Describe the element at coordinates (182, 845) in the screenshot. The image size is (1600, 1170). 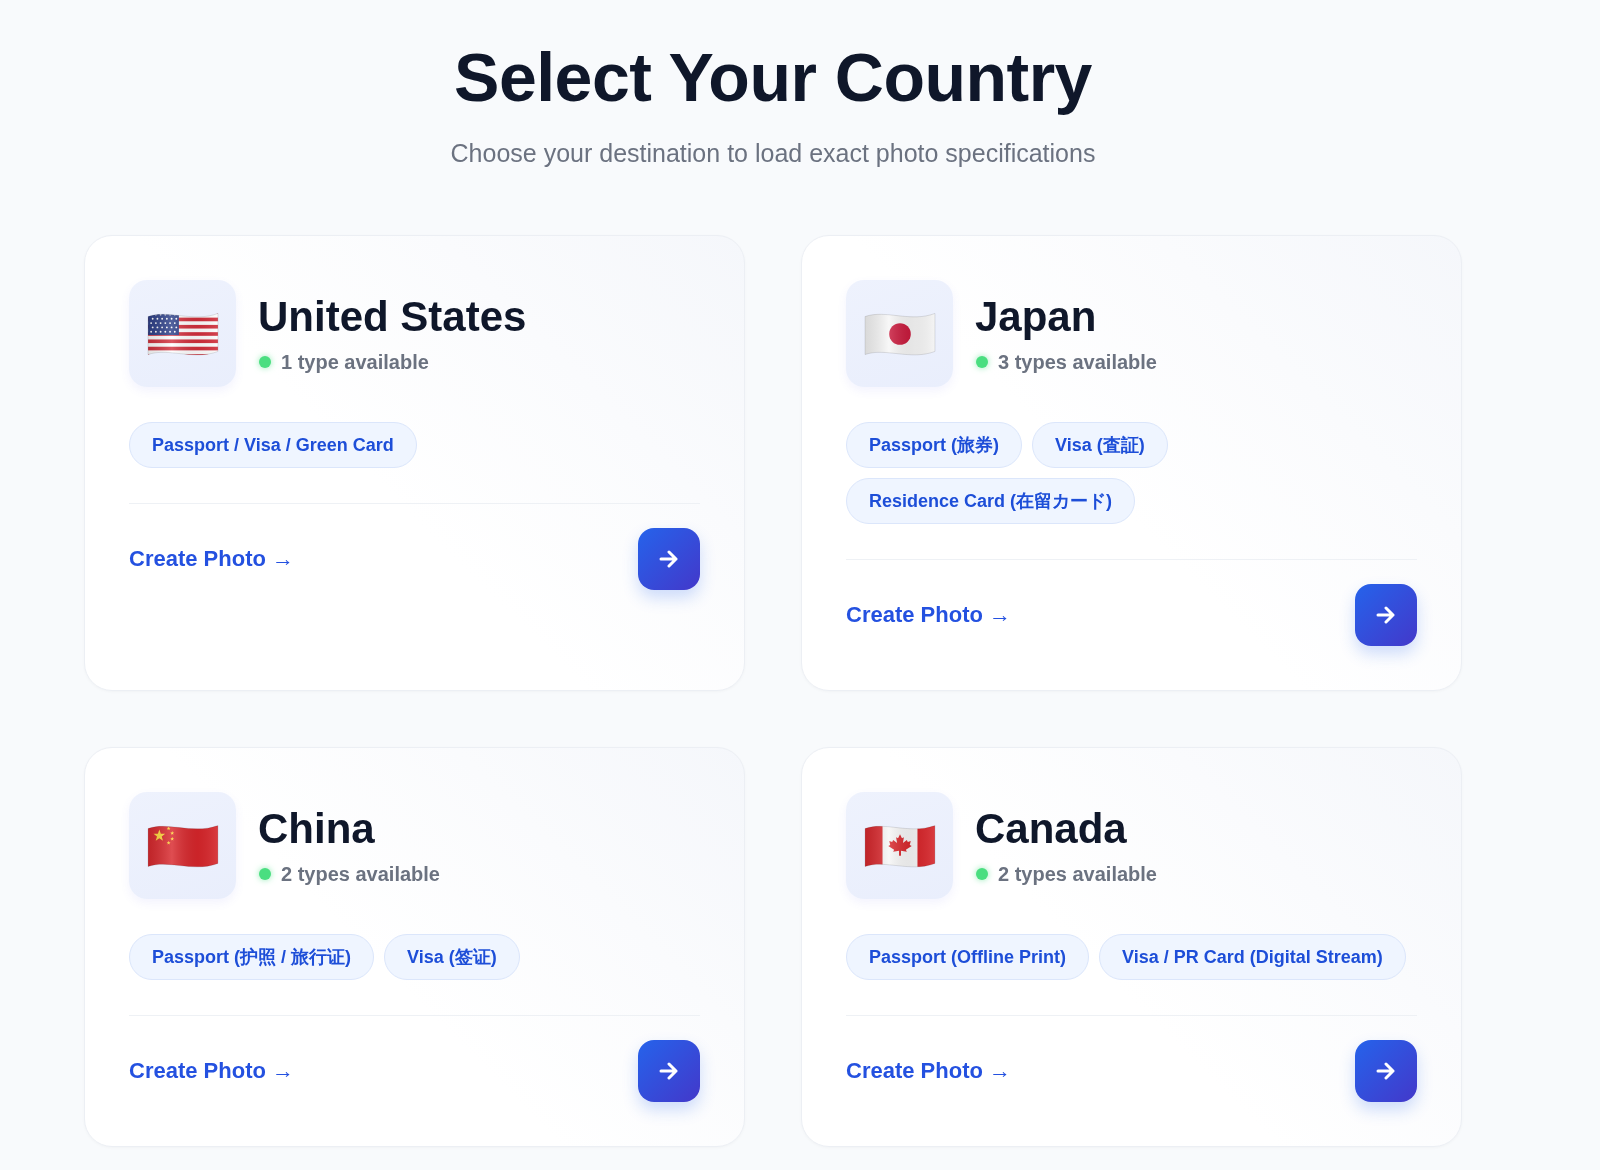
I see `china-flag-icon` at that location.